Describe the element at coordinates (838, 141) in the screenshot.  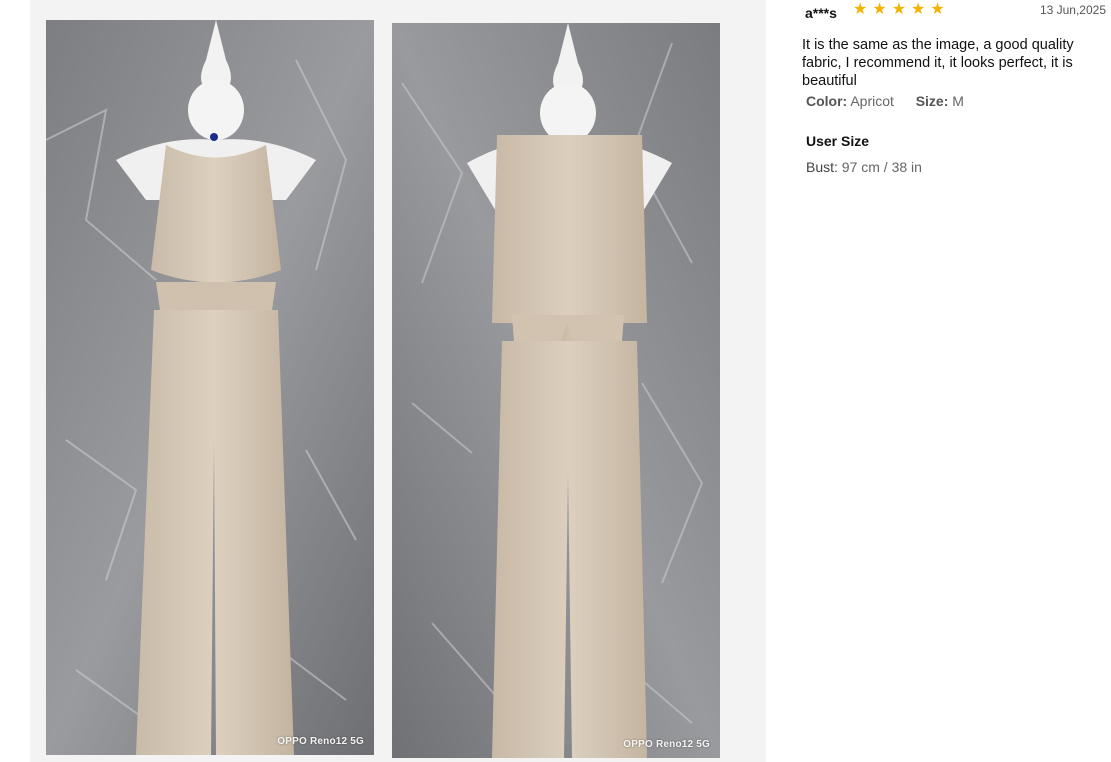
I see `user-size-heading: User Size` at that location.